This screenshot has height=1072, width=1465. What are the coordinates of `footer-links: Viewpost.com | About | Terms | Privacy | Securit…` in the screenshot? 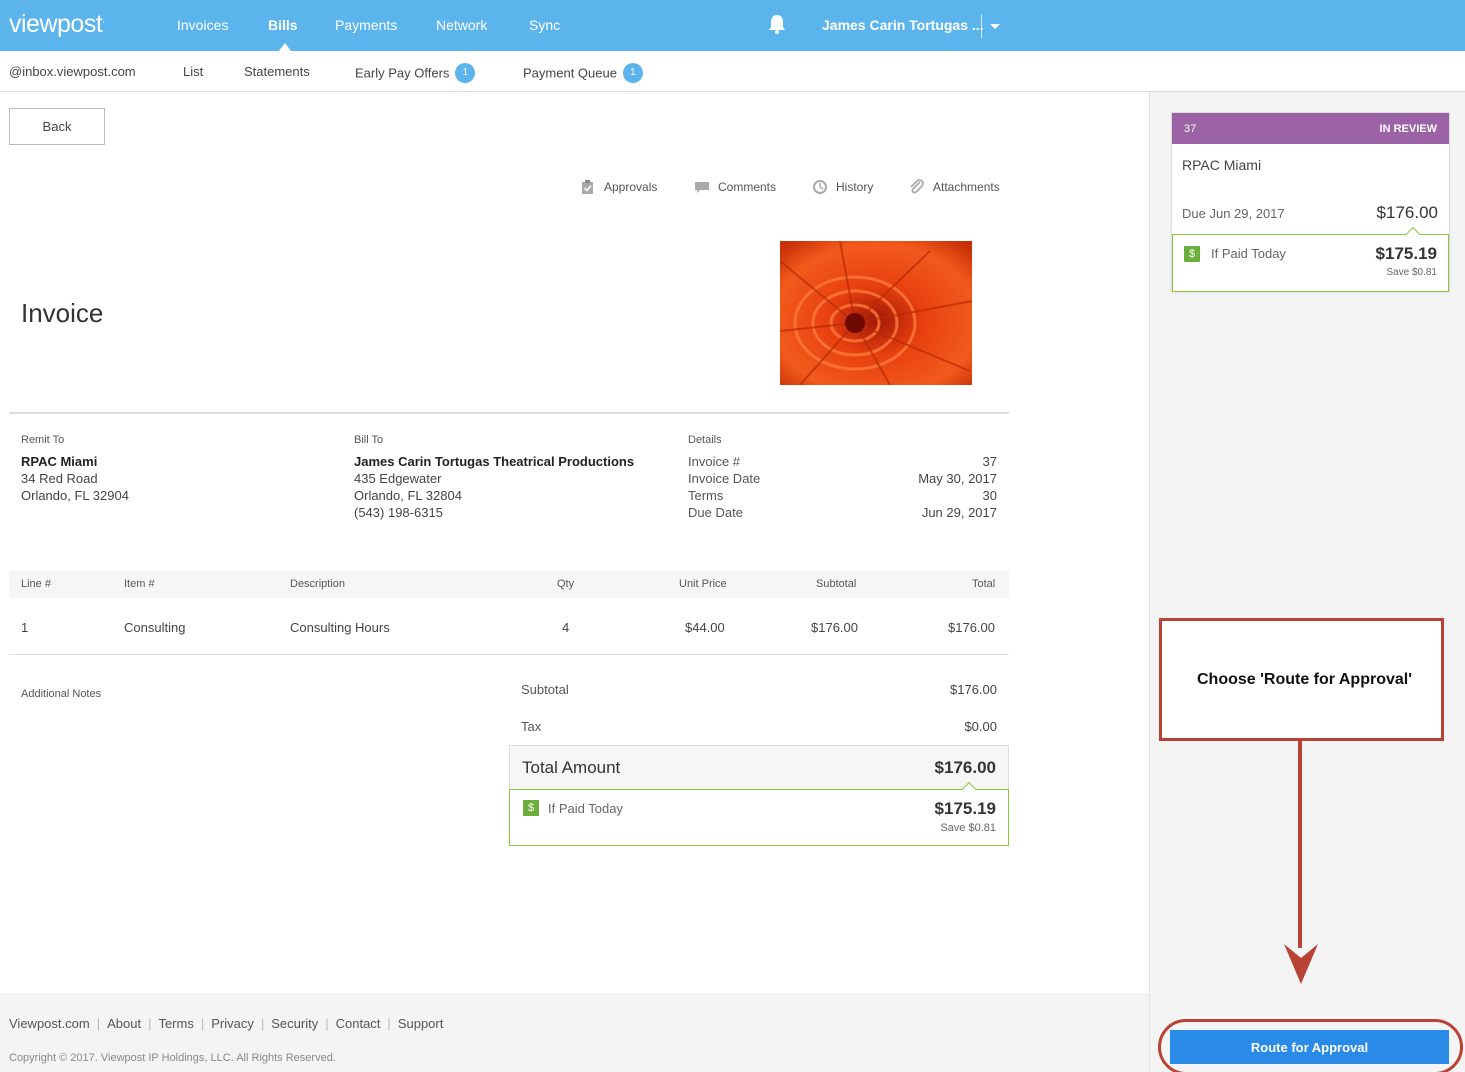 It's located at (226, 1023).